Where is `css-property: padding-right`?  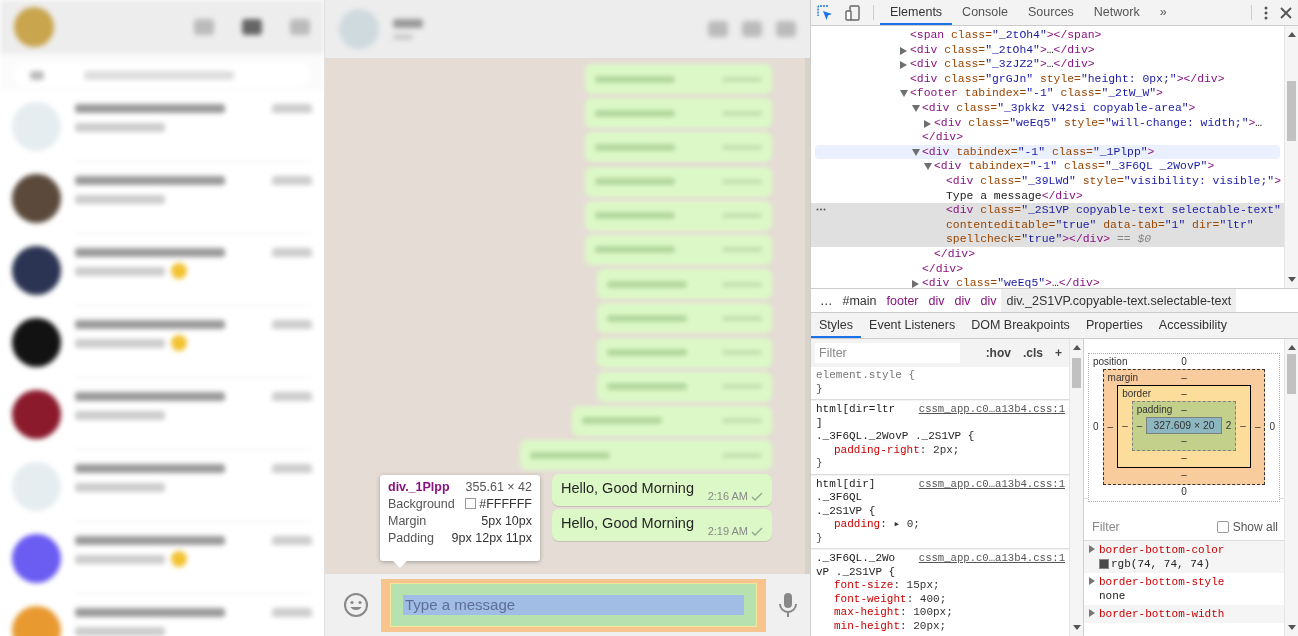
css-property: padding-right is located at coordinates (877, 449).